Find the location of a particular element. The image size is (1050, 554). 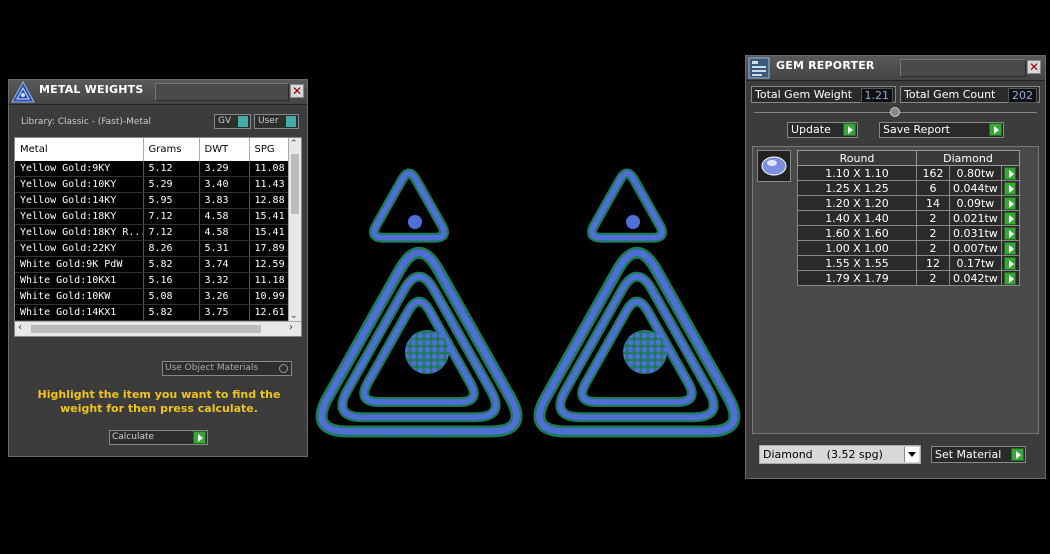

gem-row: 1.00 X 1.00 2 0.007tw is located at coordinates (909, 248).